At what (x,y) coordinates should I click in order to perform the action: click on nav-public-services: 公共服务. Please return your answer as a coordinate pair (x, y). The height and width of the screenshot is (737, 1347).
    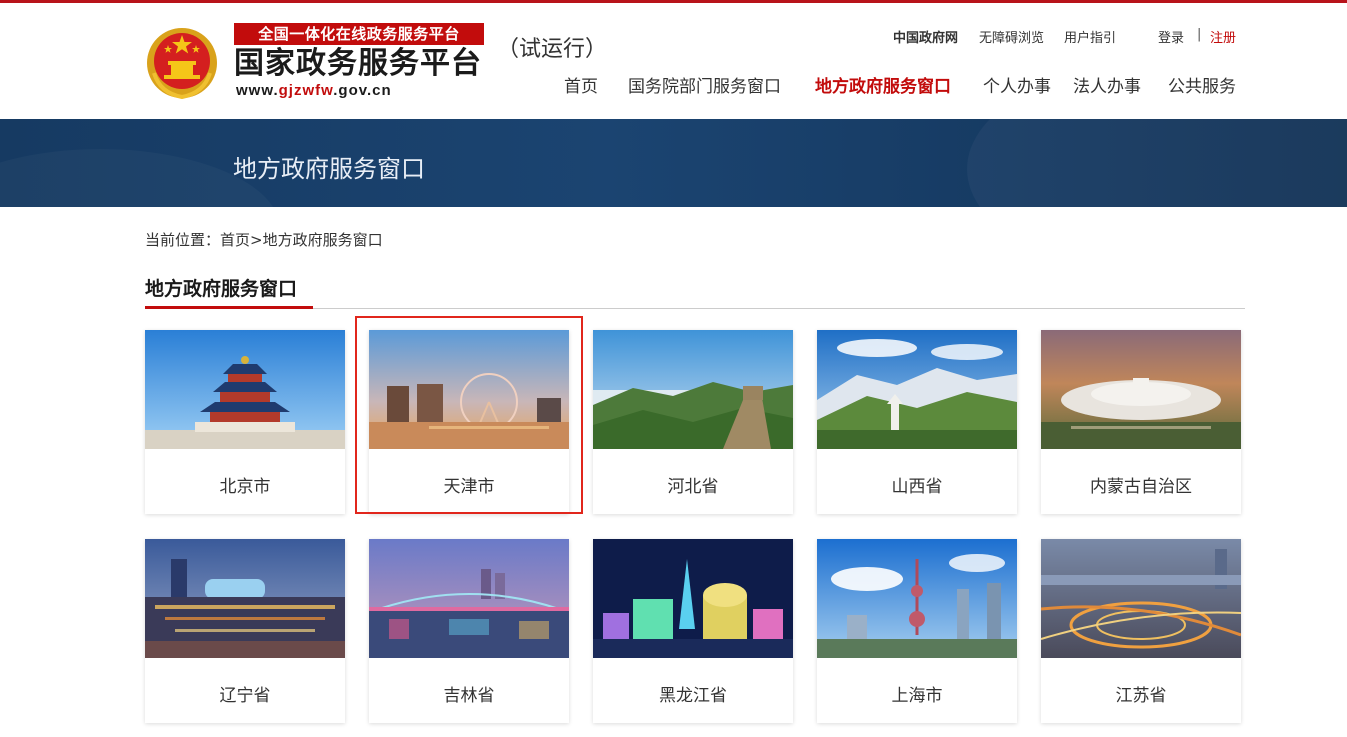
    Looking at the image, I should click on (1202, 84).